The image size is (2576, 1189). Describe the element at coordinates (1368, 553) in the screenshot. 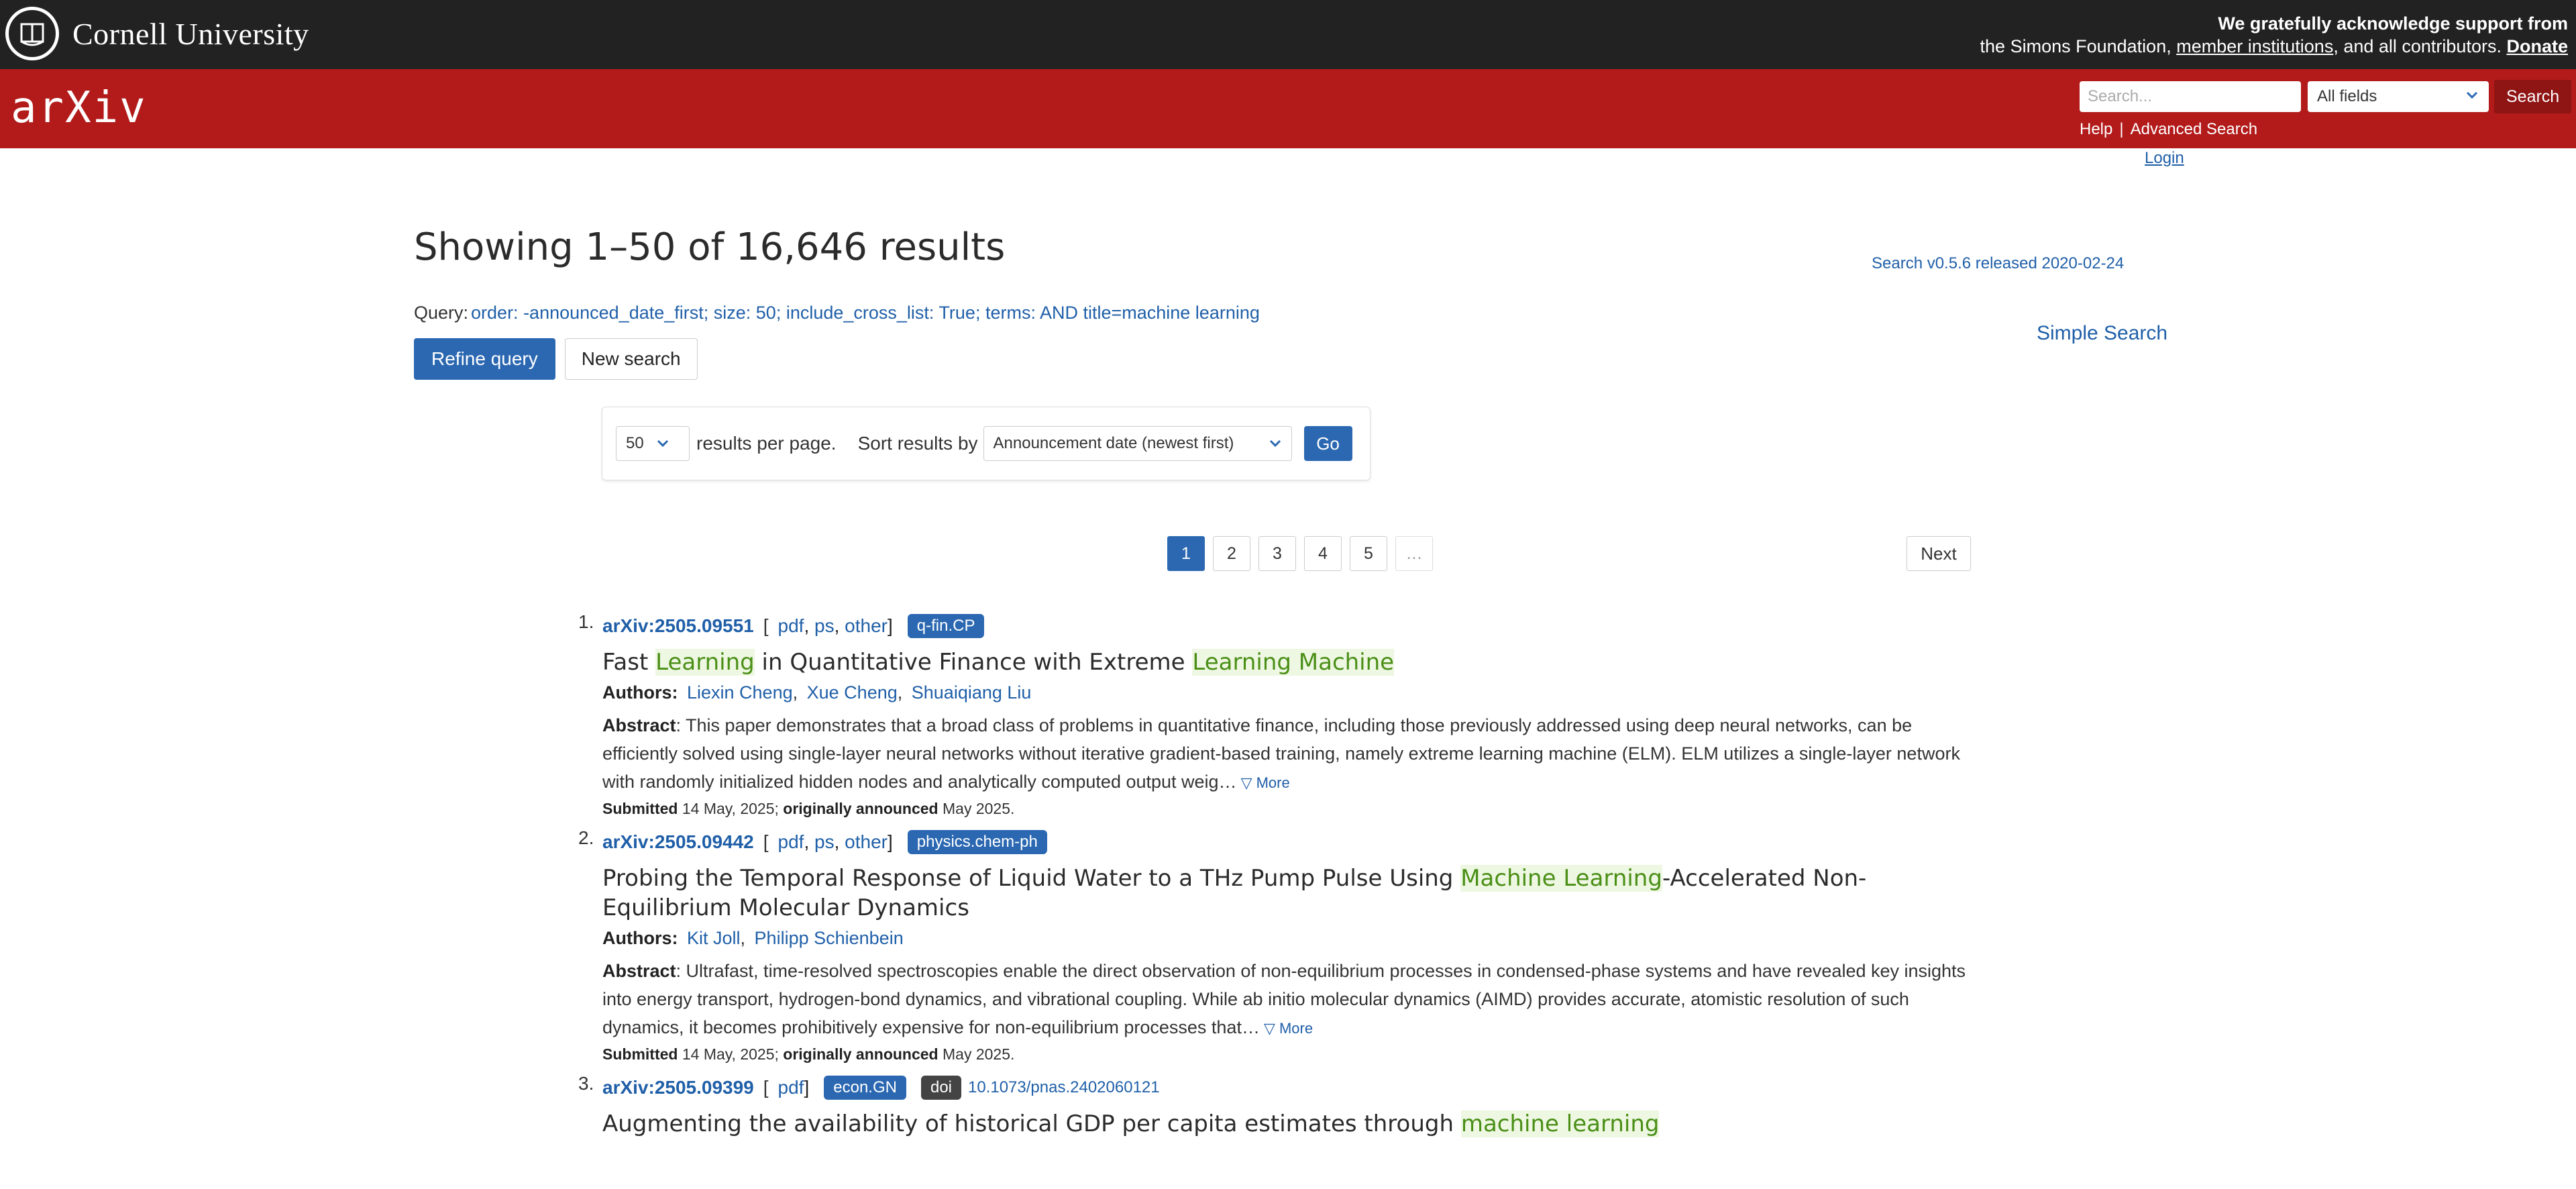

I see `page-link: 5` at that location.